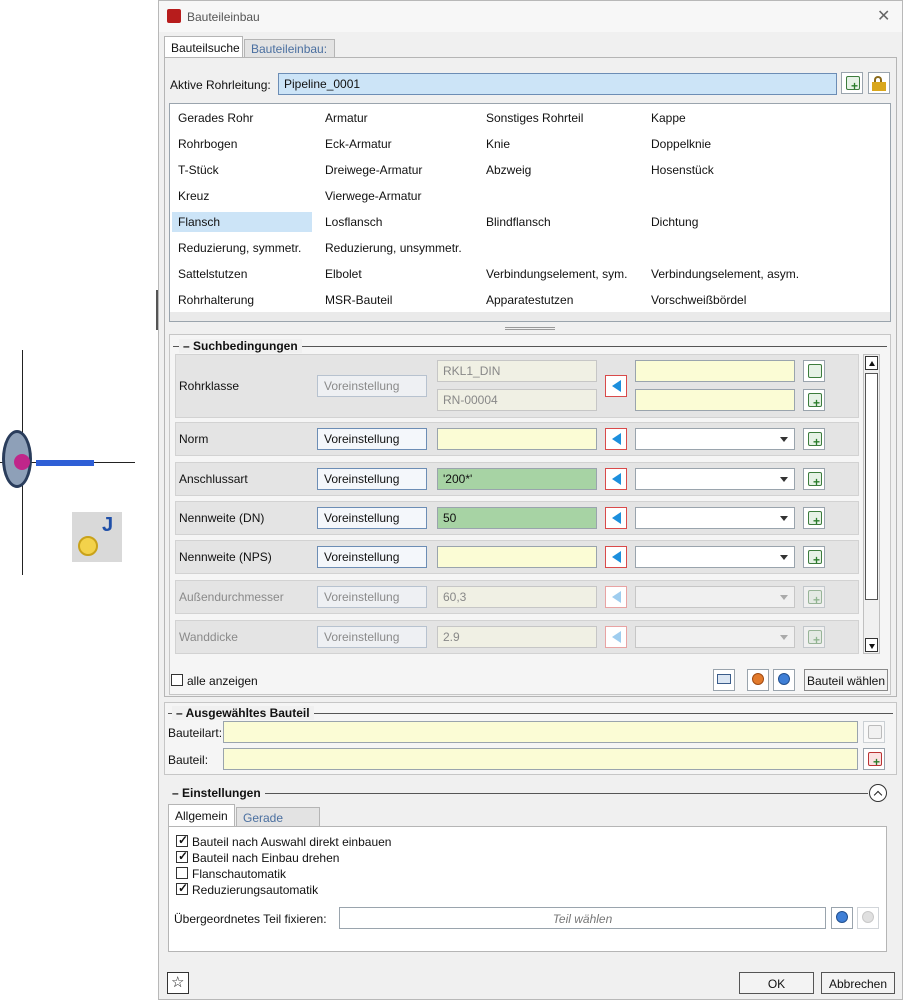 The height and width of the screenshot is (1000, 903). I want to click on tab-allgemein: Allgemein, so click(201, 815).